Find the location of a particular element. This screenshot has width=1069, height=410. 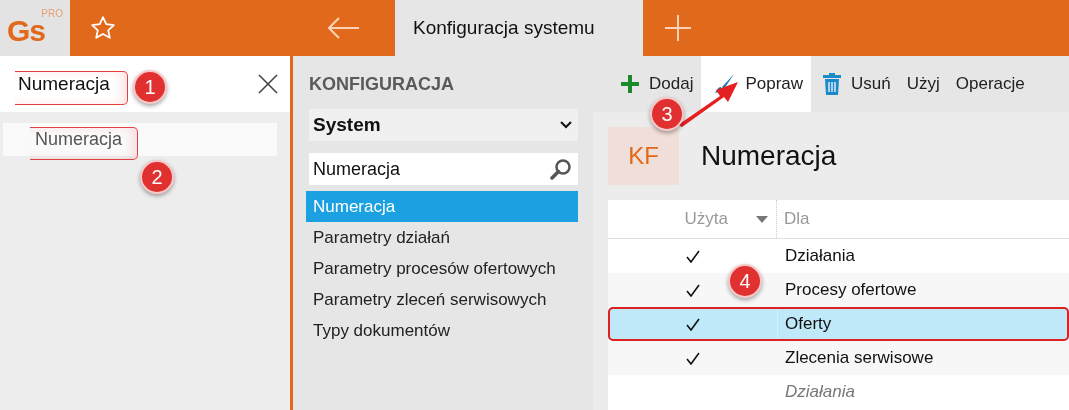

table-row: Oferty is located at coordinates (838, 324).